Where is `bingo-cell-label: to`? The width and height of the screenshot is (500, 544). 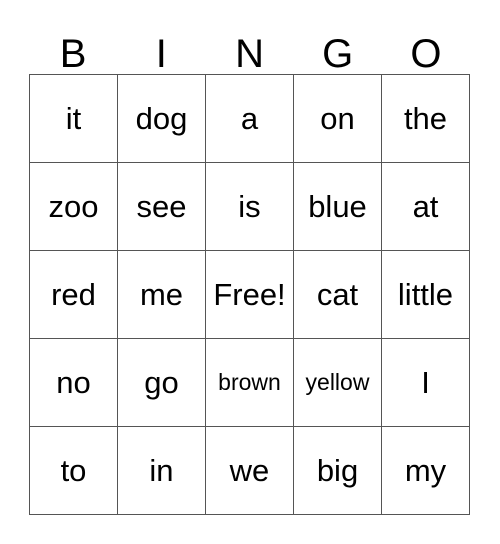
bingo-cell-label: to is located at coordinates (73, 470).